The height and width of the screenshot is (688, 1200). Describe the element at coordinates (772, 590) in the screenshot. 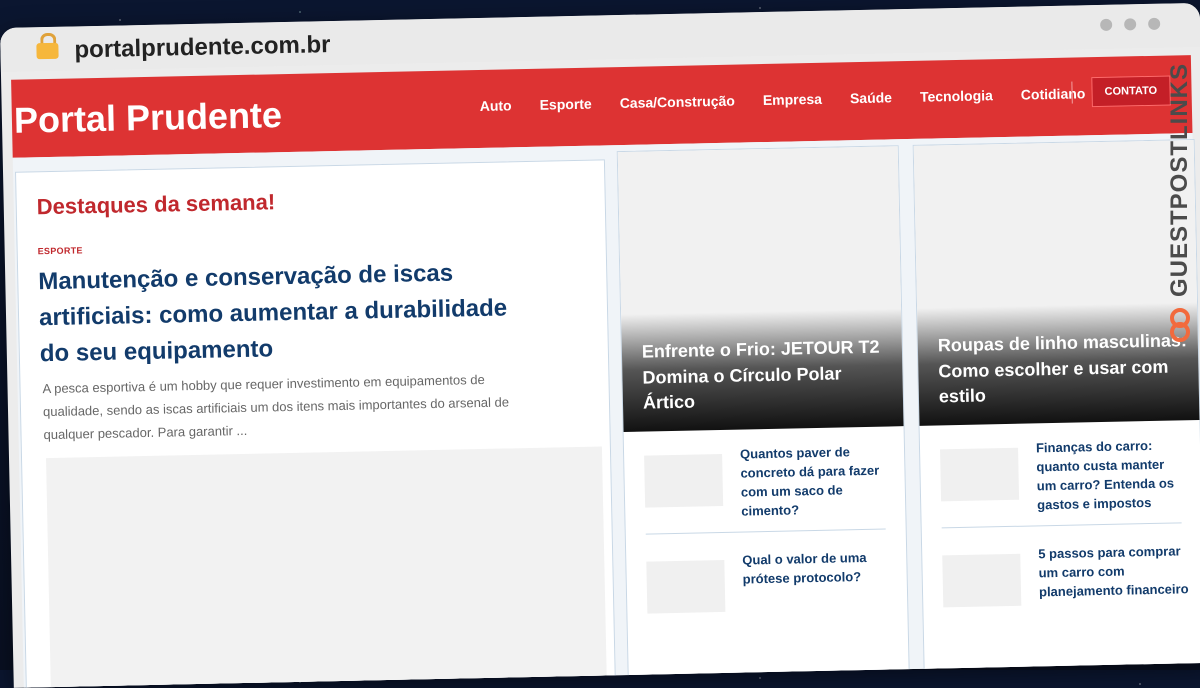

I see `list-item: Qual o valor de uma prótese protocolo?` at that location.